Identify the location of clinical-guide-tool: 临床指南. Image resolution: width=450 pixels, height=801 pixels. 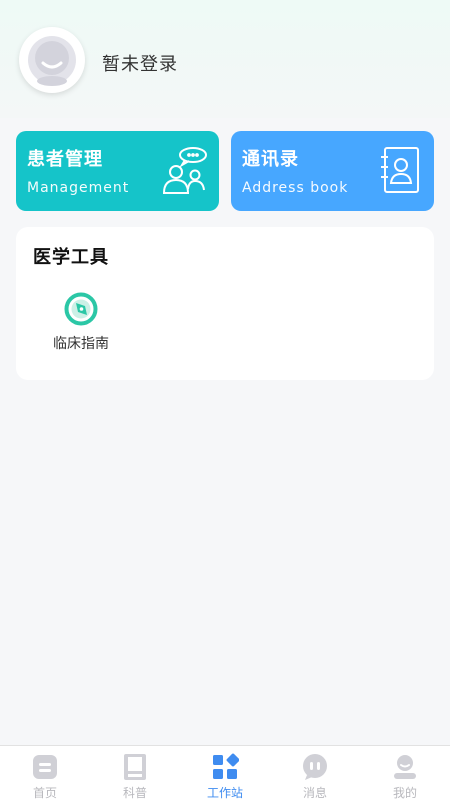
(81, 324).